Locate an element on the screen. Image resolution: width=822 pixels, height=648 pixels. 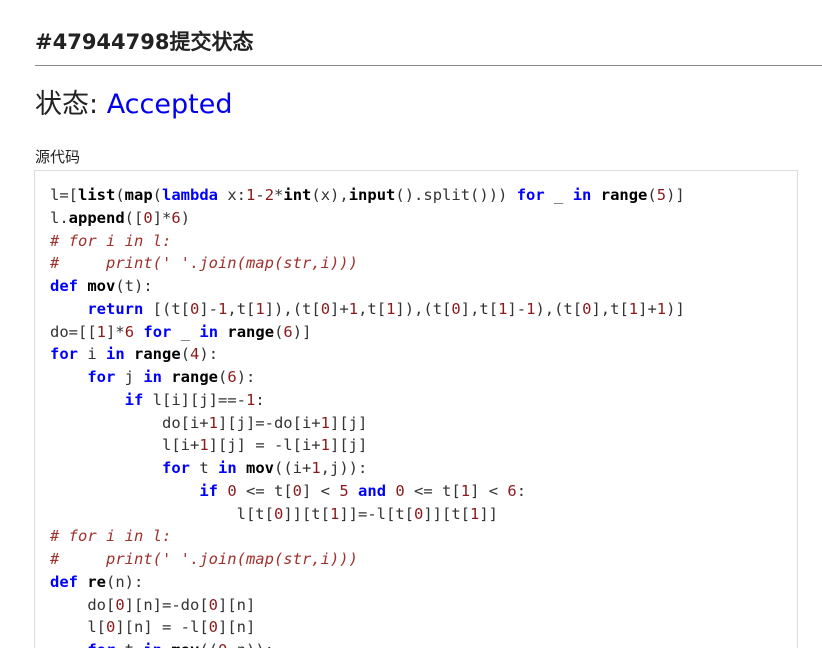
code-token: (x), is located at coordinates (330, 195).